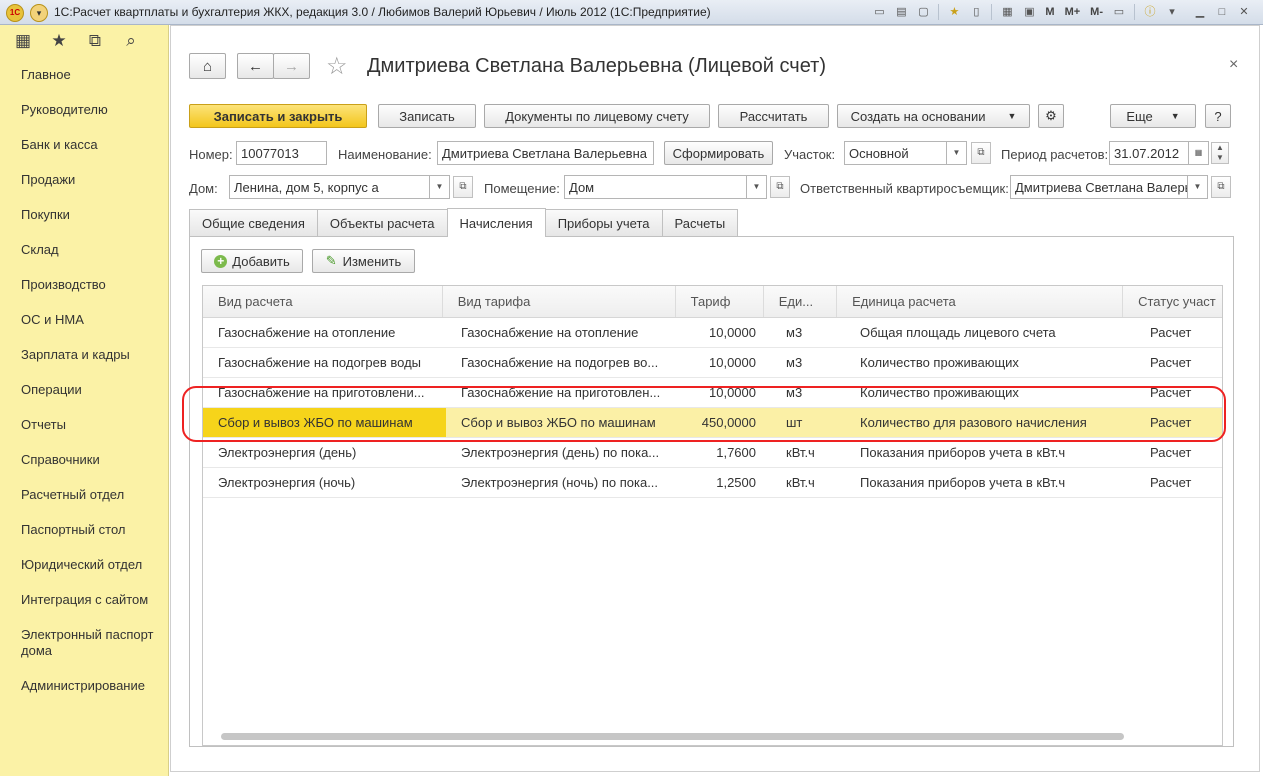 The height and width of the screenshot is (776, 1263). What do you see at coordinates (958, 332) in the screenshot?
I see `cell-calc-unit: Общая площадь лицевого счета` at bounding box center [958, 332].